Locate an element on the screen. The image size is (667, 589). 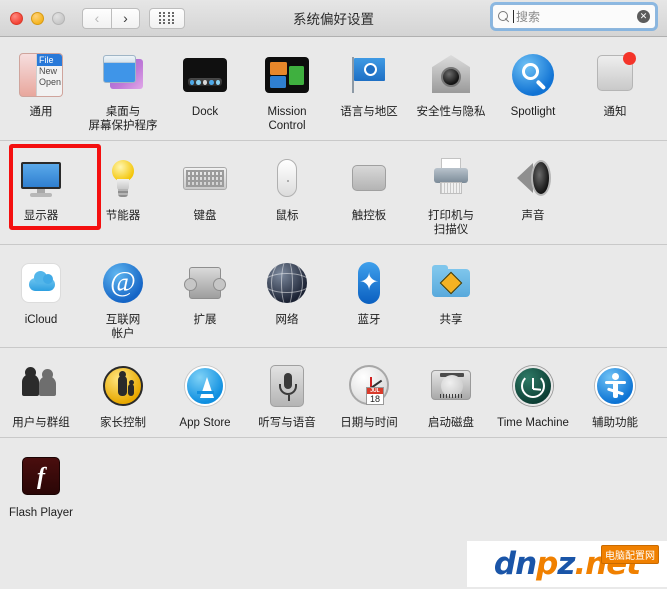
pref-item-flash-player: f Flash Player is located at coordinates (41, 483).